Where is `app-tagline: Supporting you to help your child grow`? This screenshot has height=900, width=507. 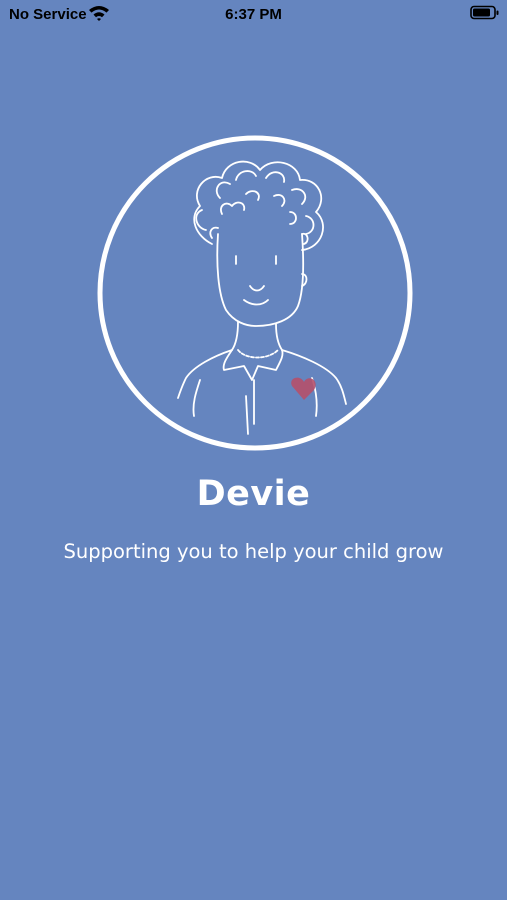 app-tagline: Supporting you to help your child grow is located at coordinates (253, 551).